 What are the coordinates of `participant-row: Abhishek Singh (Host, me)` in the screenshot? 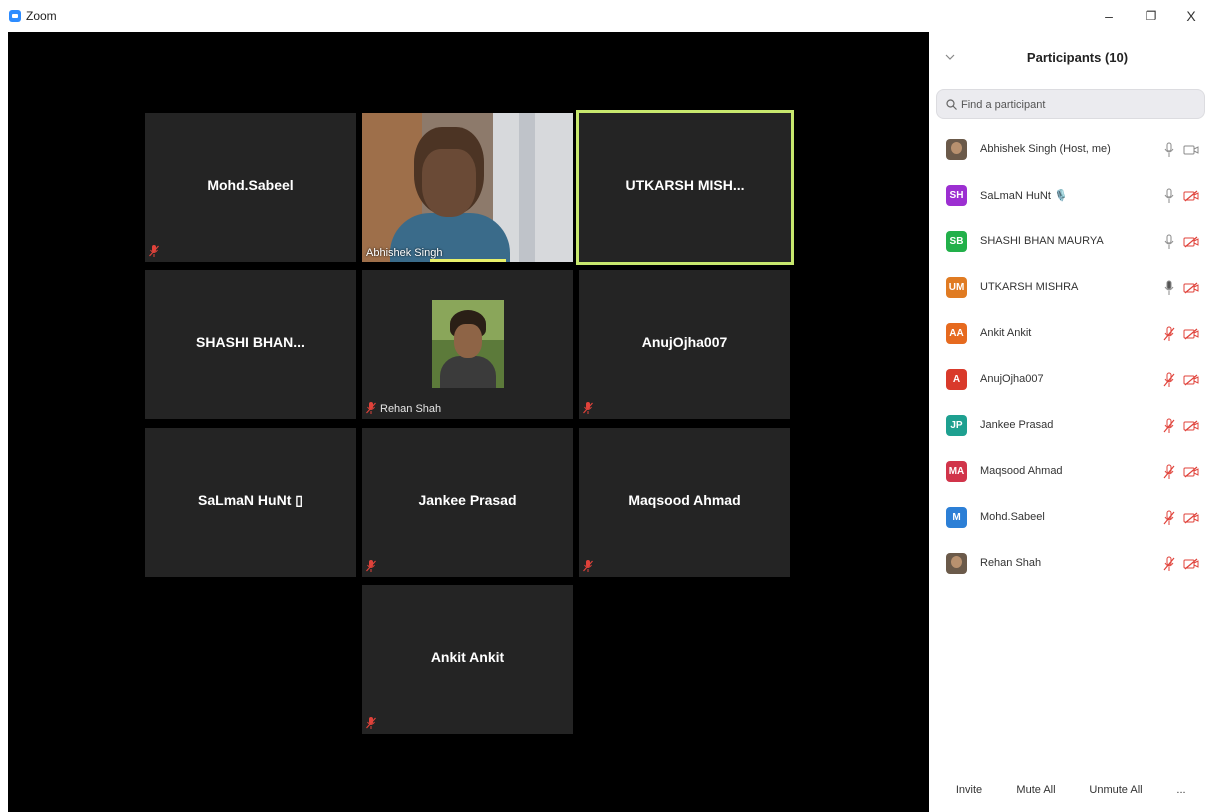 It's located at (1067, 151).